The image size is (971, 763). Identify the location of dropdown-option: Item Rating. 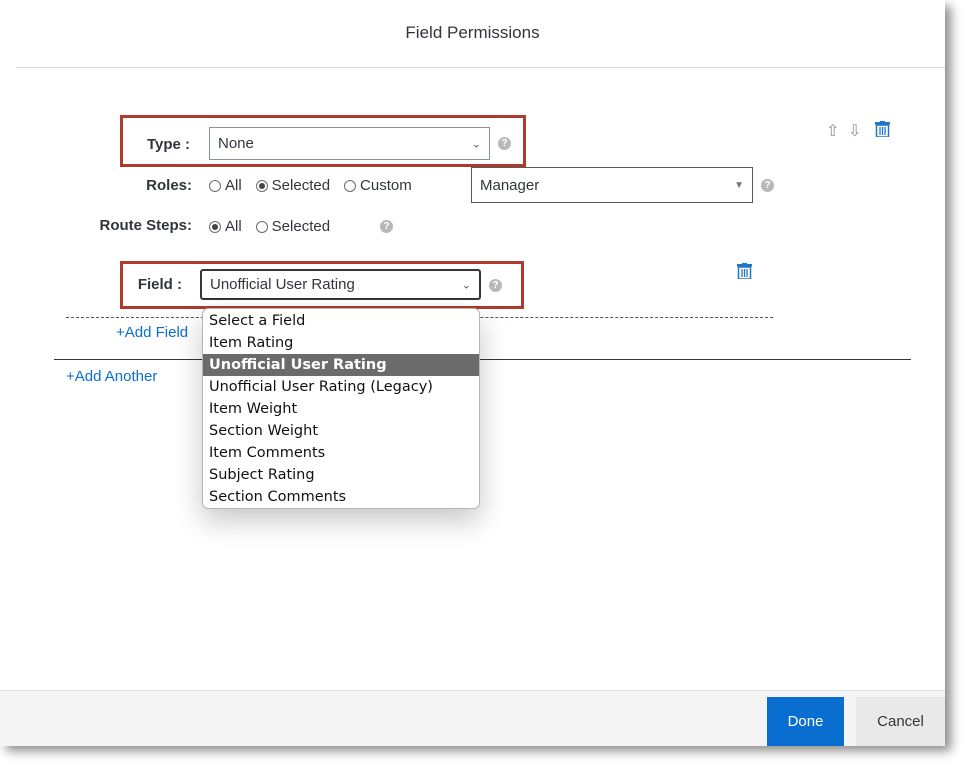
(341, 343).